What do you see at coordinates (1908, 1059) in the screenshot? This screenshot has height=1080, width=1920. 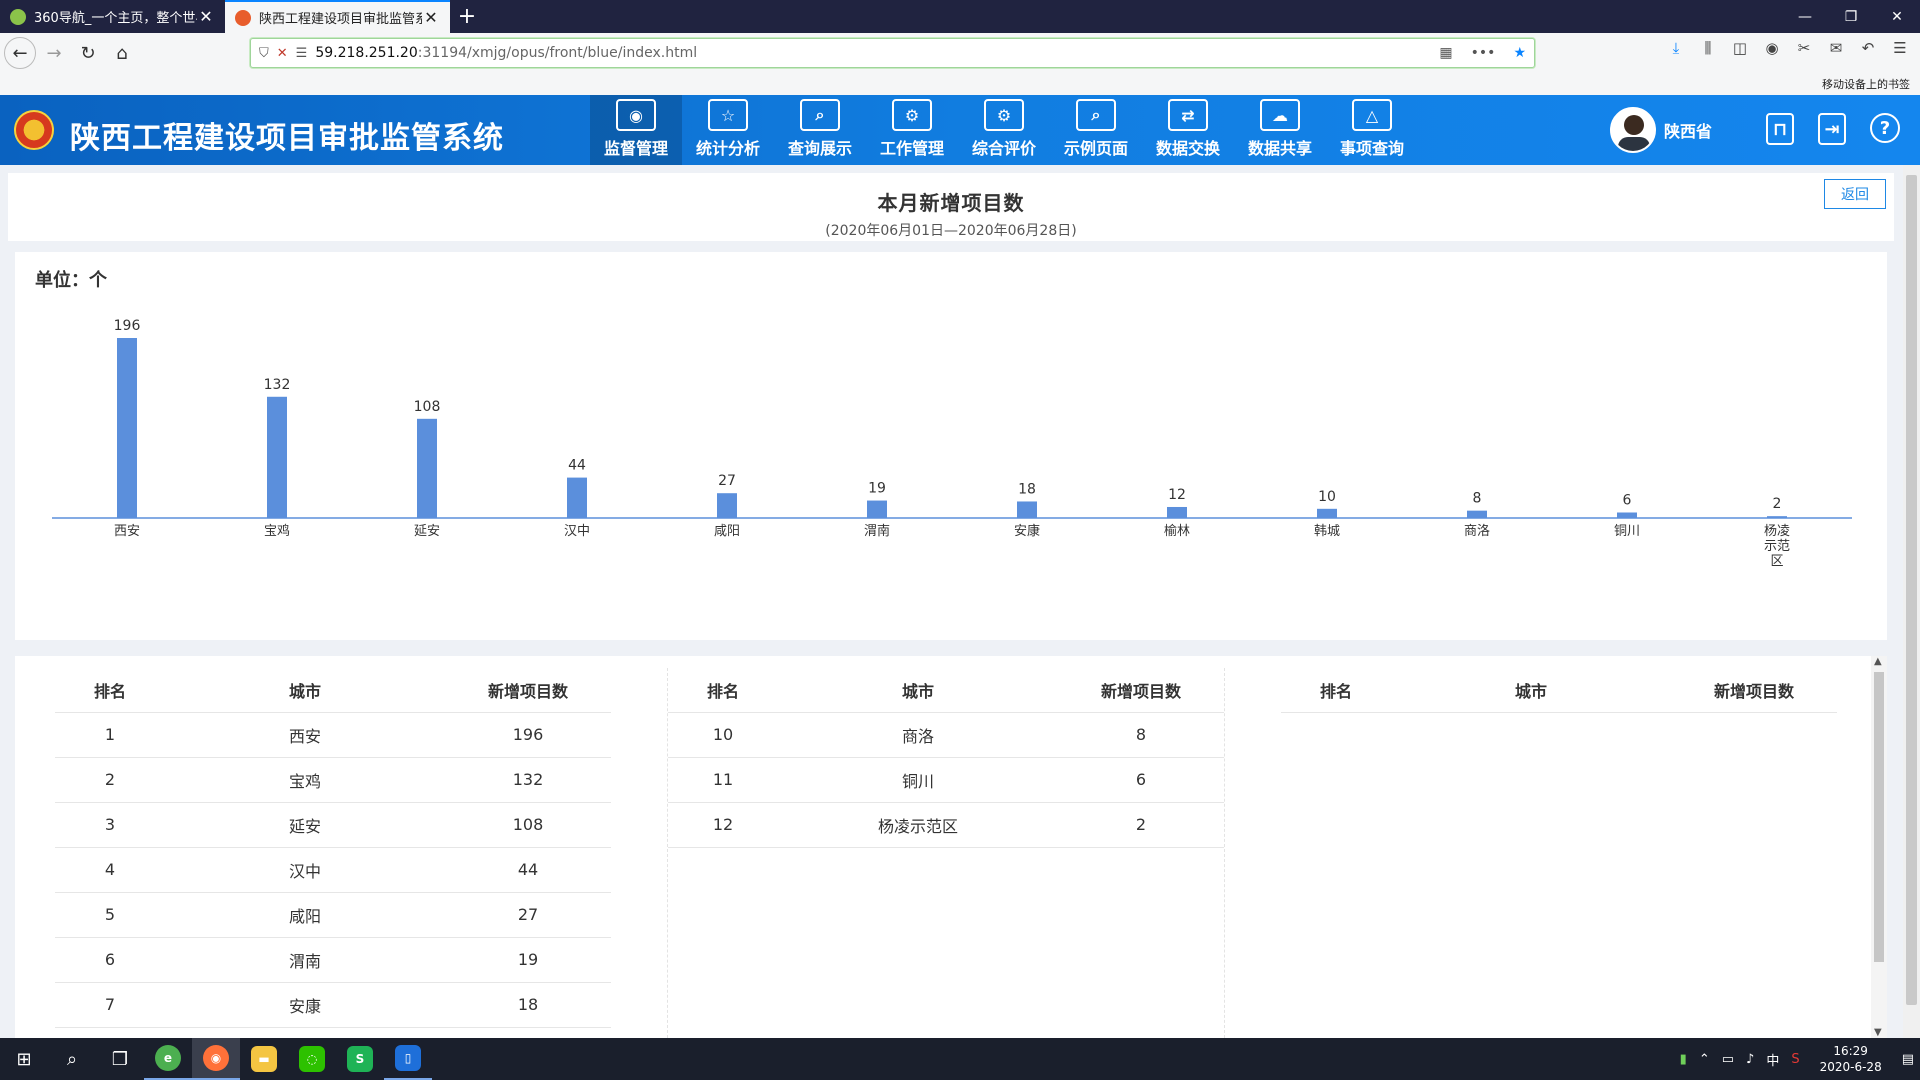 I see `notification-icon: ▤` at bounding box center [1908, 1059].